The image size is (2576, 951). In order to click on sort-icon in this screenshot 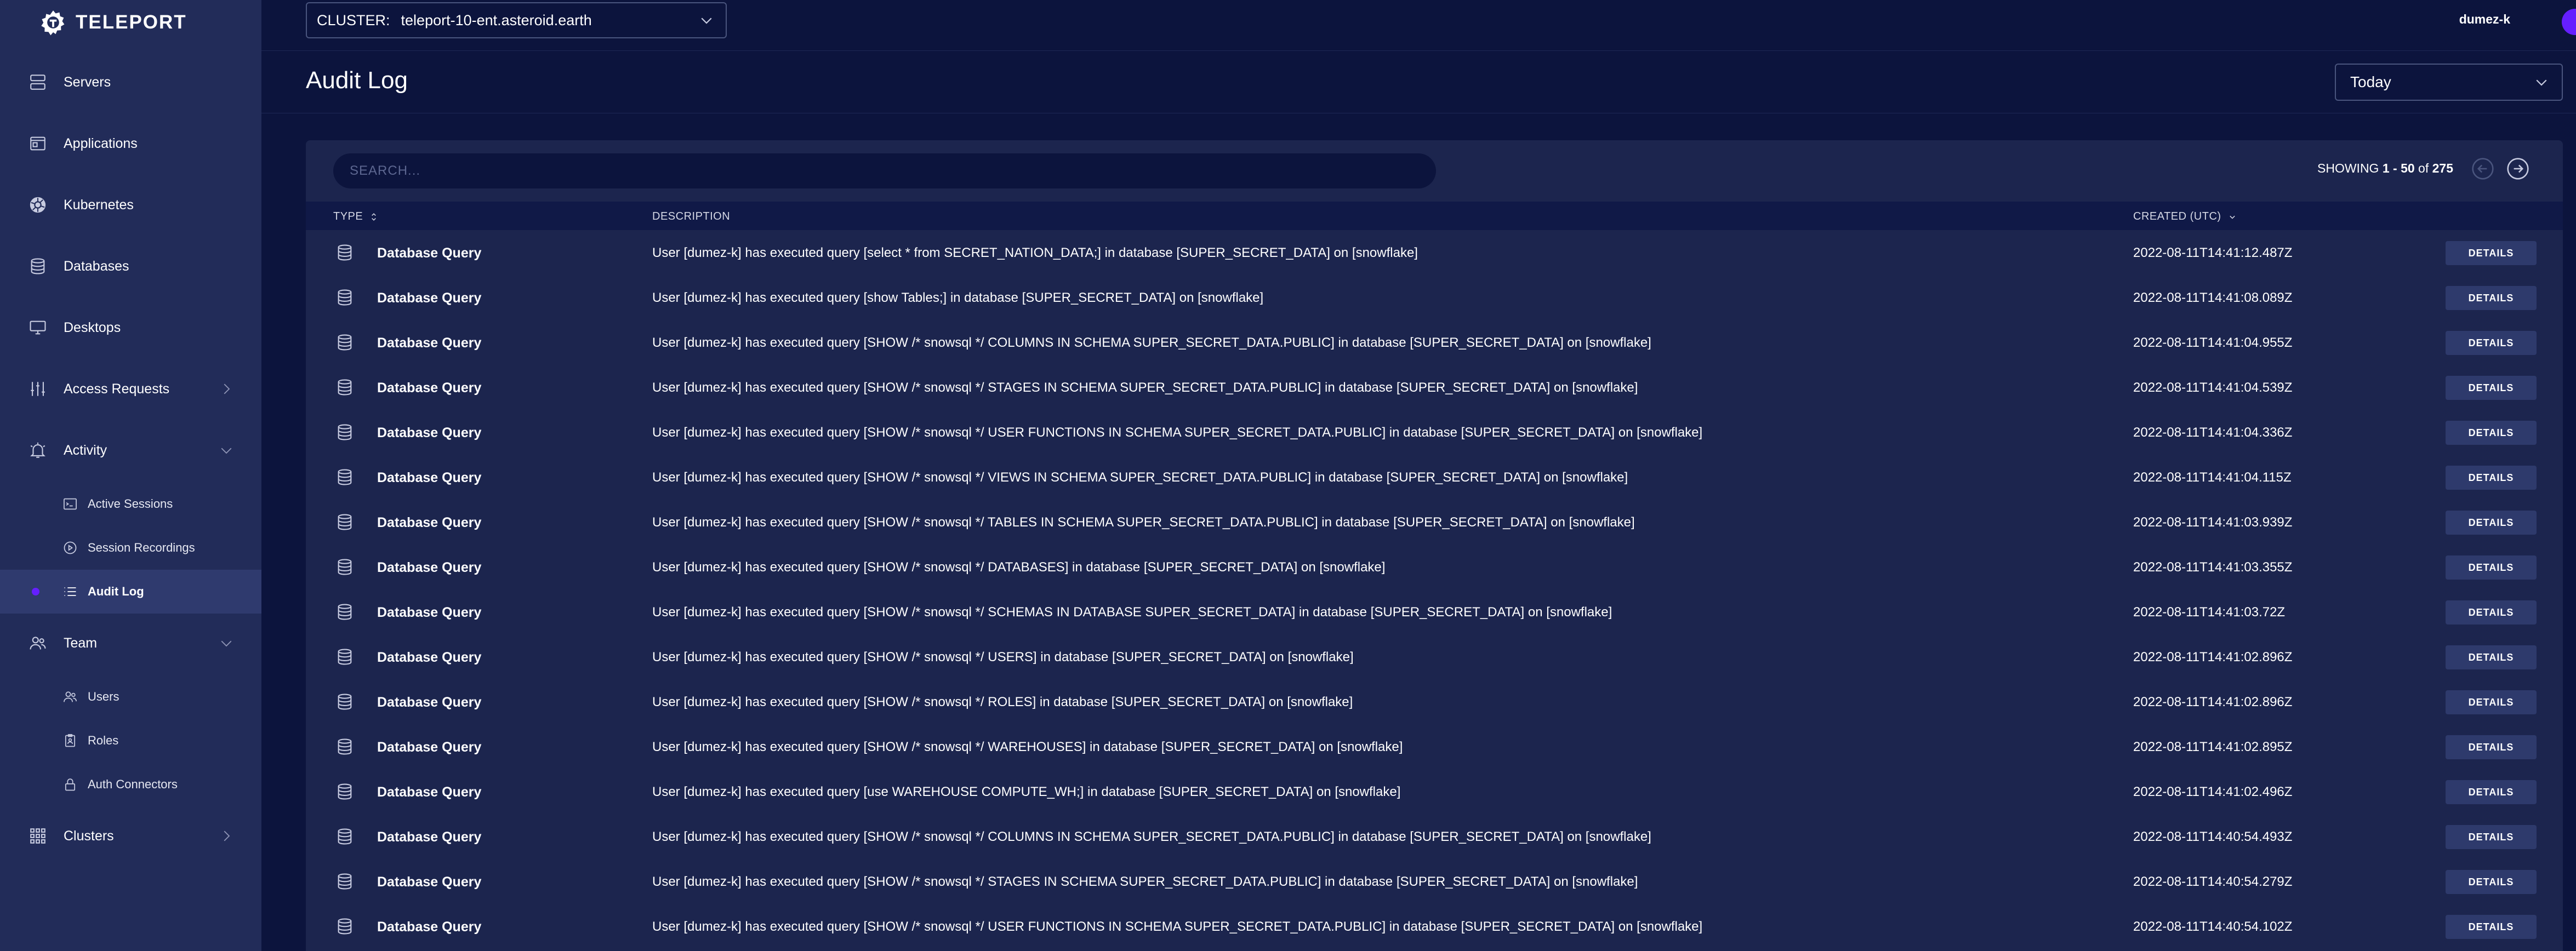, I will do `click(374, 217)`.